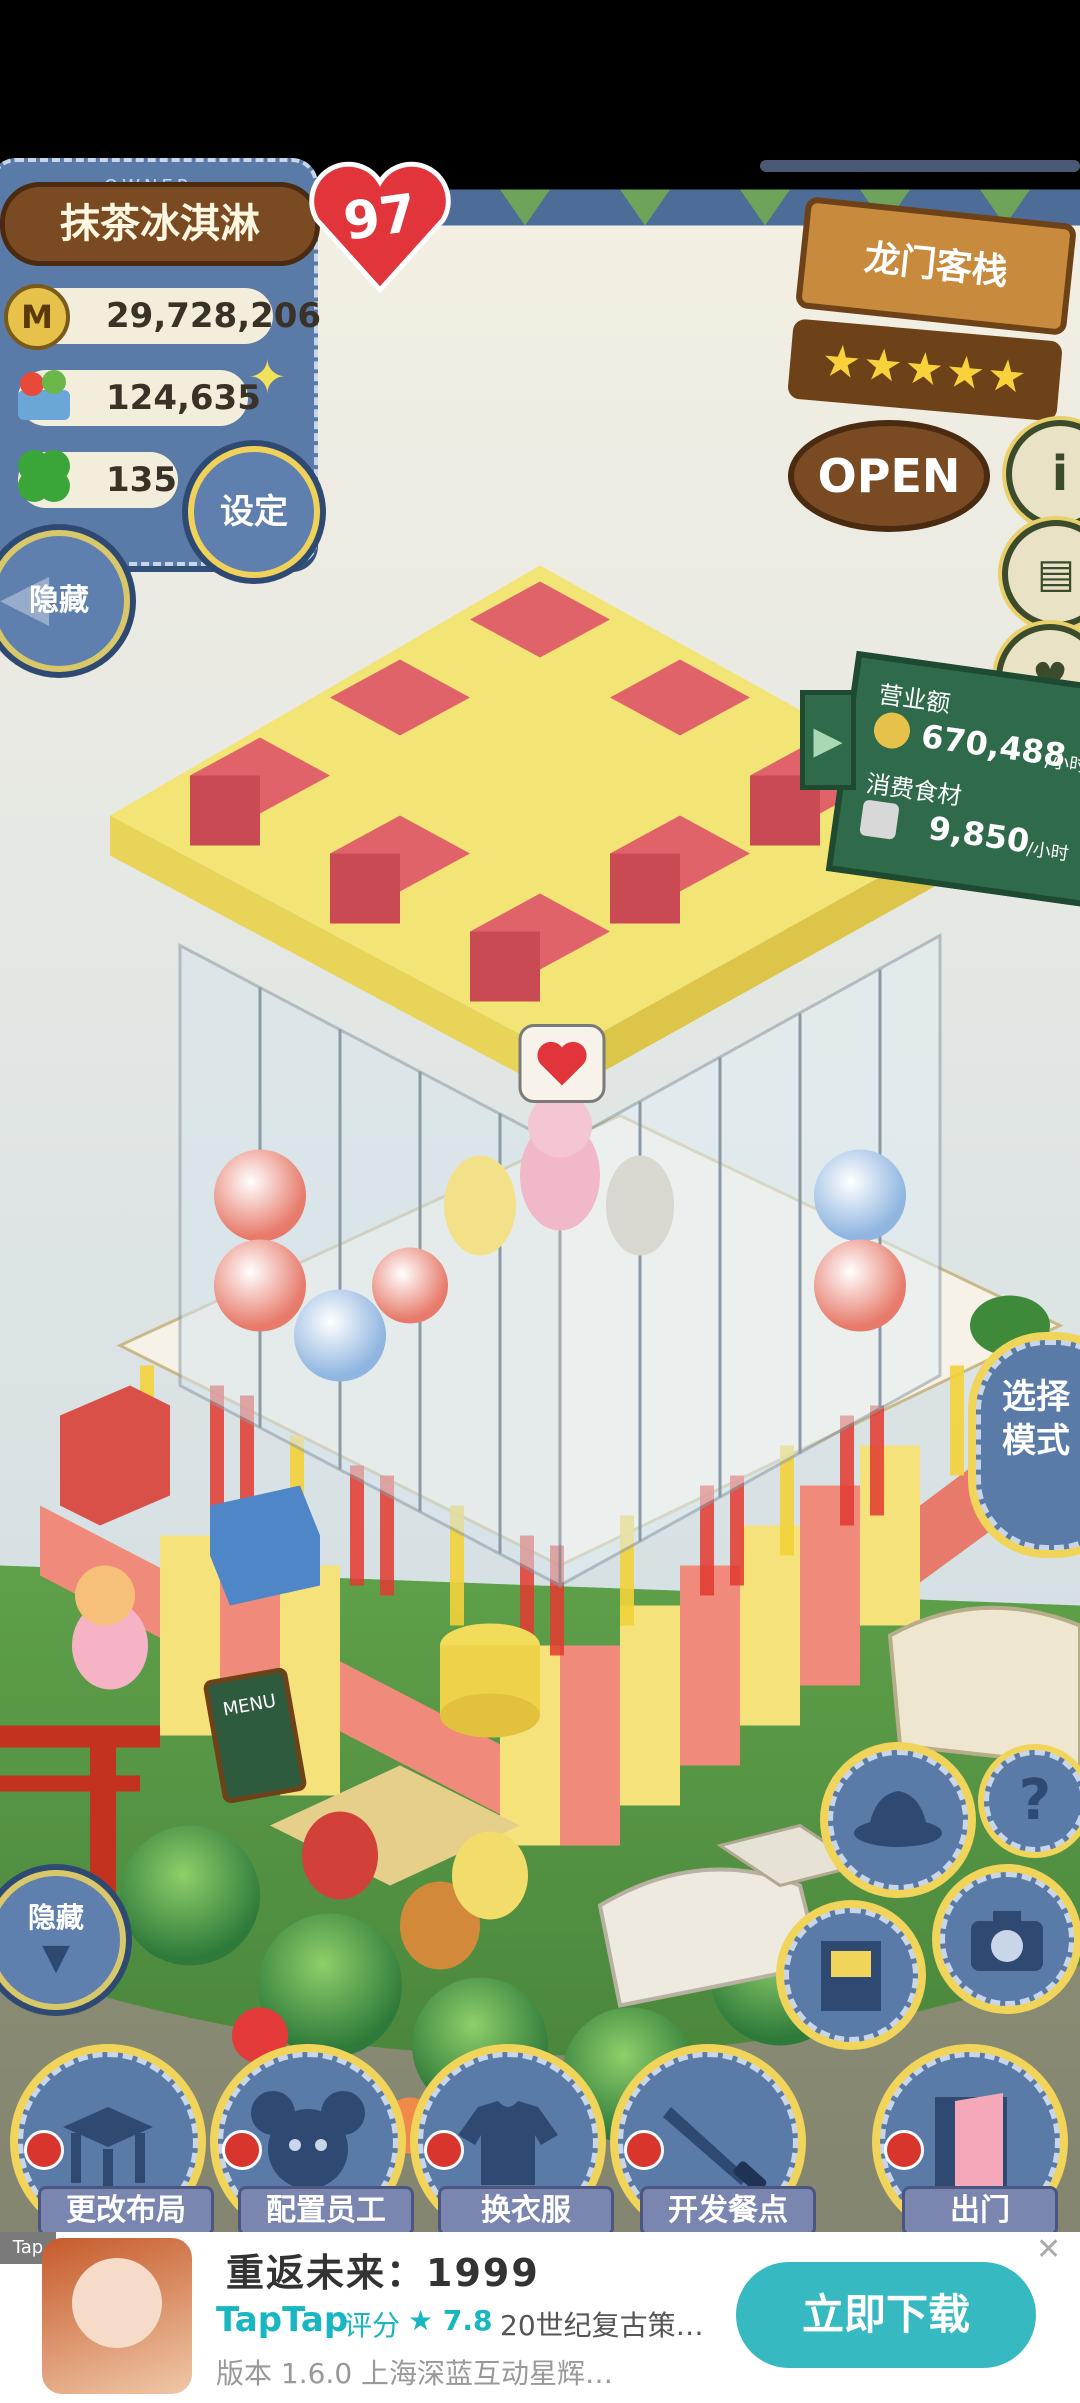 Image resolution: width=1080 pixels, height=2403 pixels. I want to click on download-button: 立即下载, so click(886, 2315).